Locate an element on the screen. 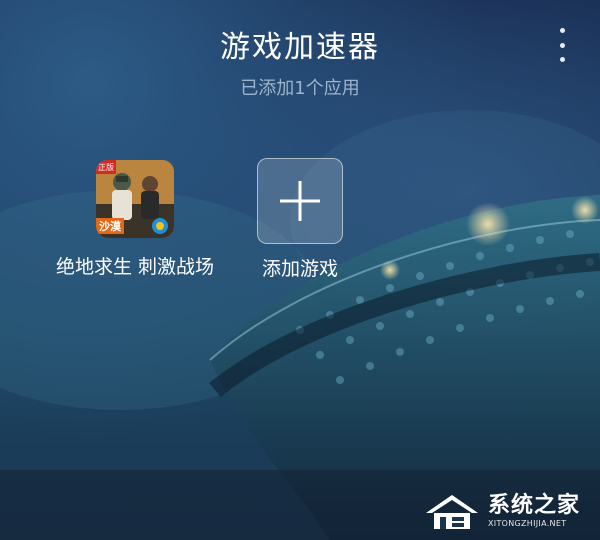 Image resolution: width=600 pixels, height=540 pixels. app-tile-pubg: 正版 沙漠 绝地求生 刺激战场 is located at coordinates (135, 219).